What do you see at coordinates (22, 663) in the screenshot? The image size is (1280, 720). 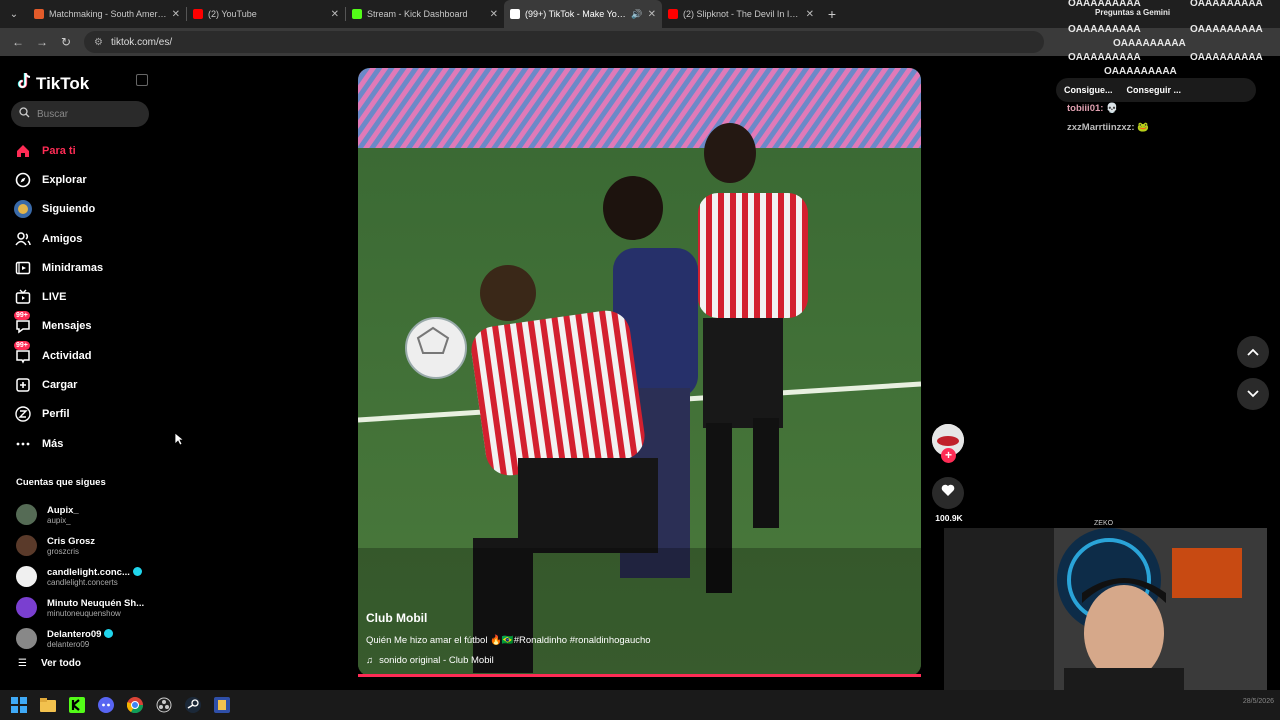 I see `list-icon: ☰` at bounding box center [22, 663].